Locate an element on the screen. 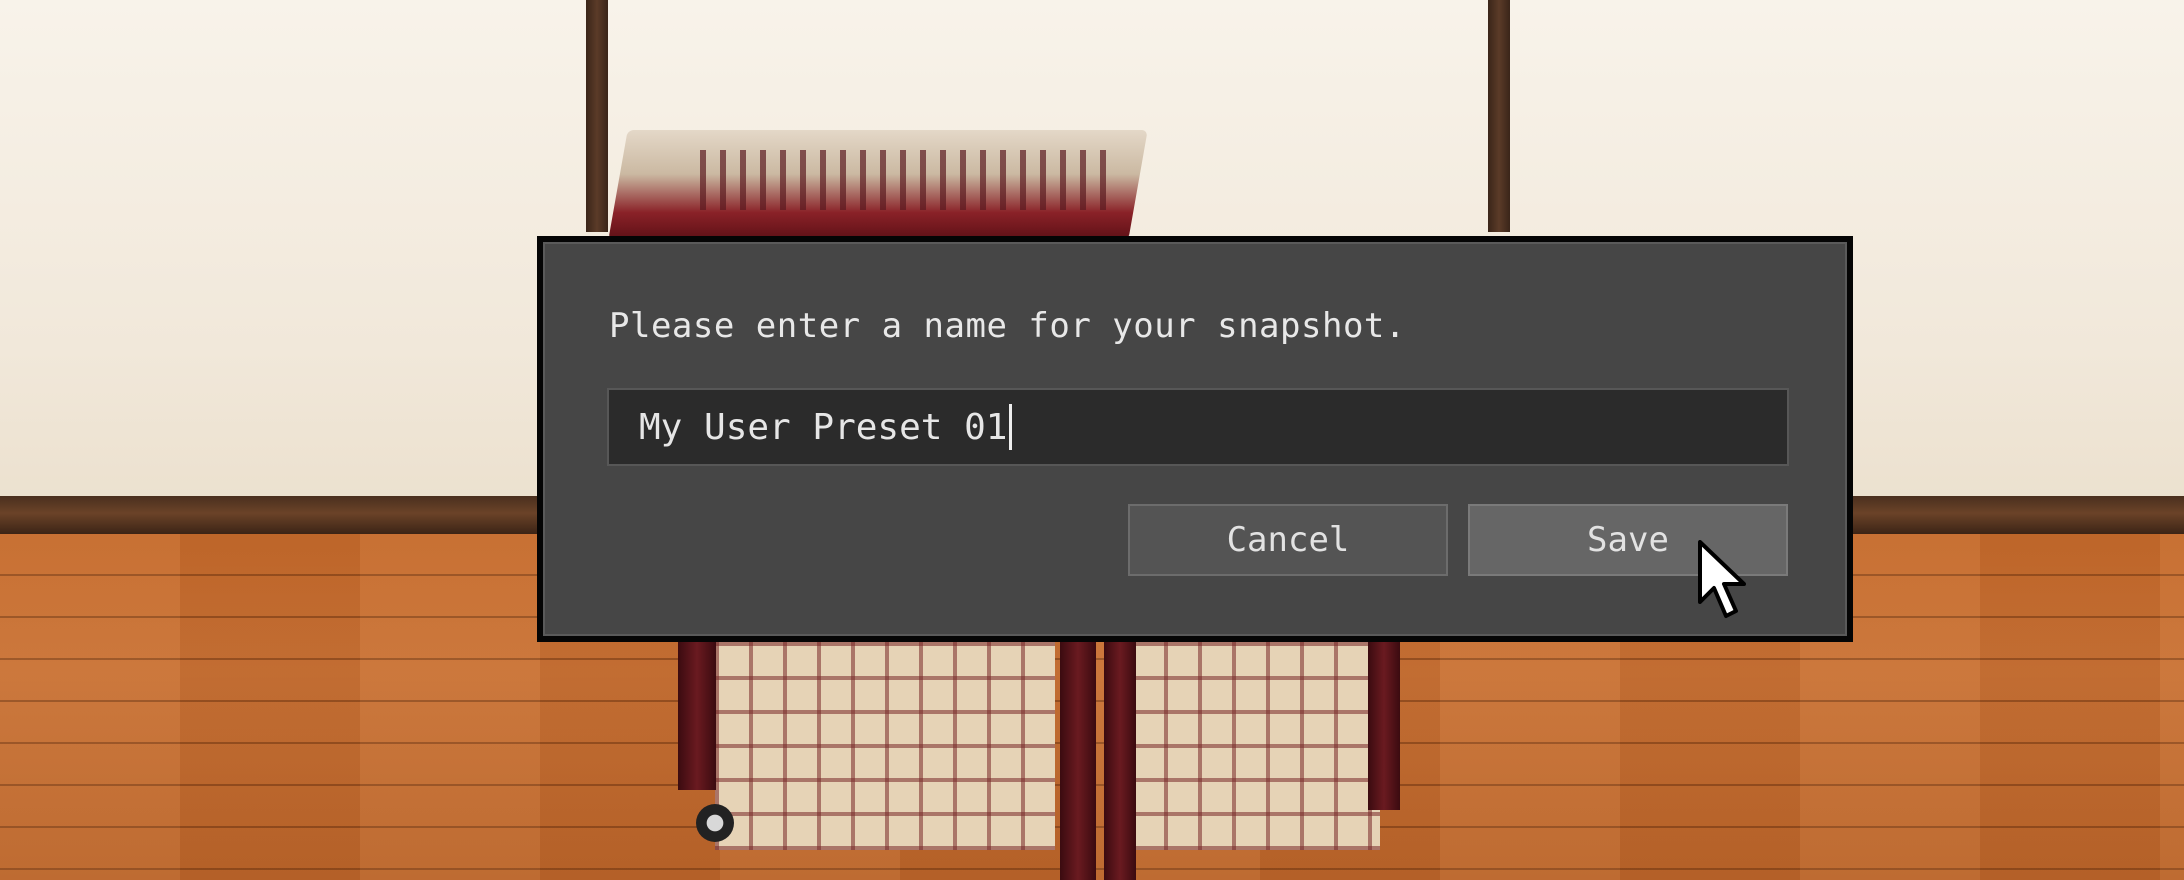  cancel-button: Cancel is located at coordinates (1288, 540).